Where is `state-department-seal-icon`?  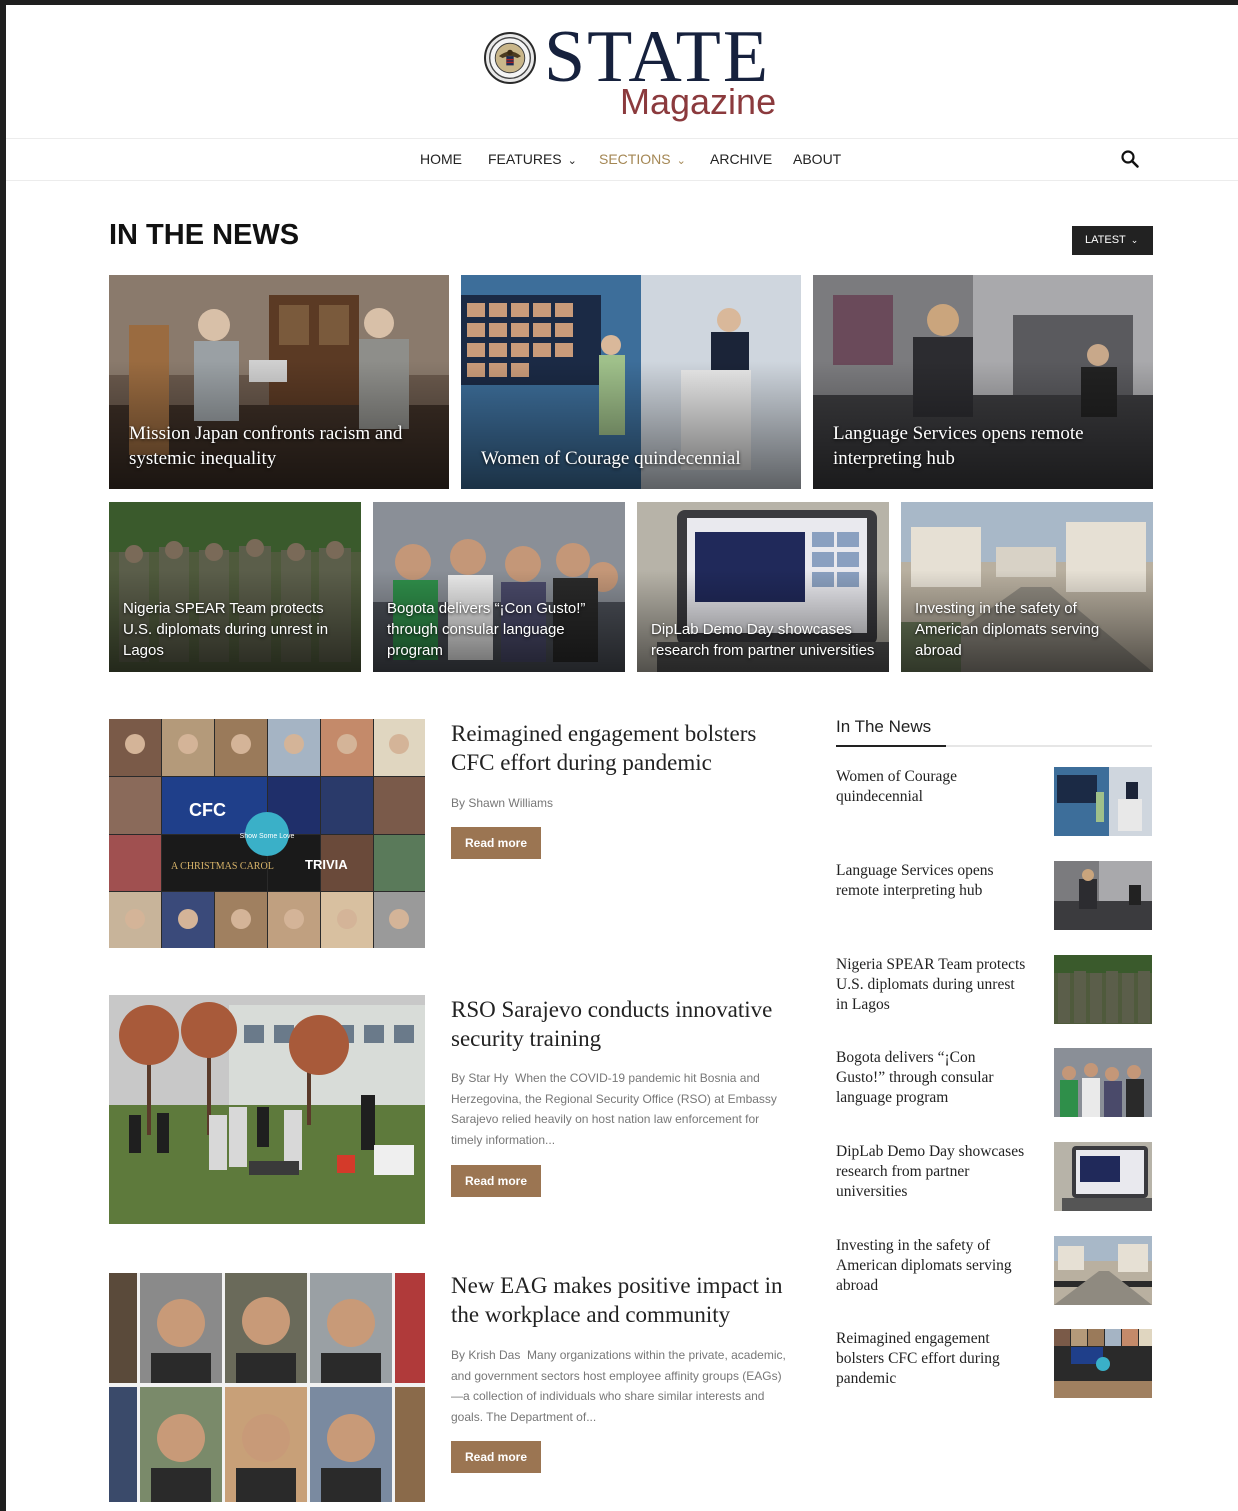 state-department-seal-icon is located at coordinates (510, 58).